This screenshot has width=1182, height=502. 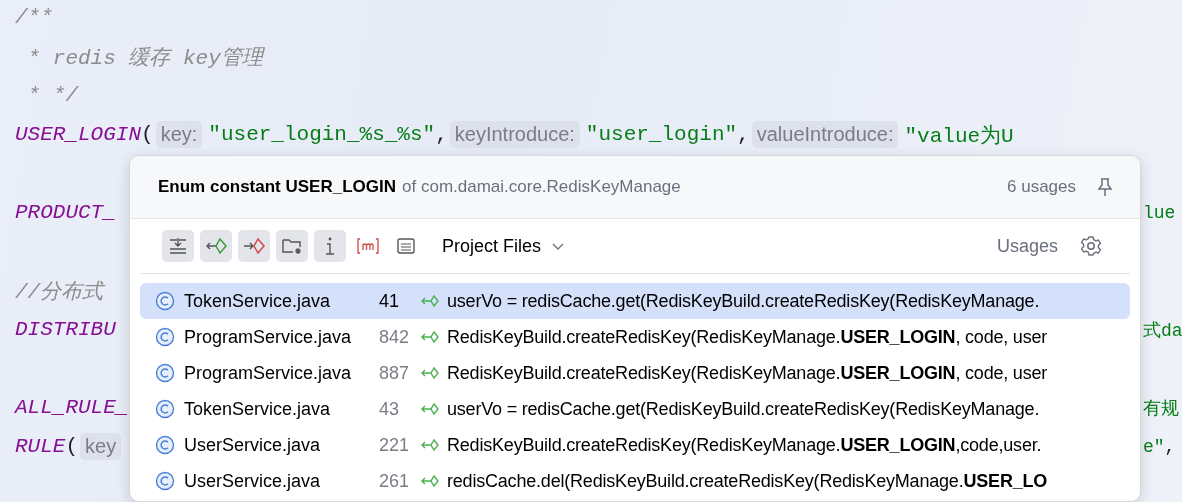 I want to click on usage-row: TokenService.java 41 userVo = redisCache.get(RedisKeyBuild.createRedisKey(RedisKeyManage., so click(x=635, y=301).